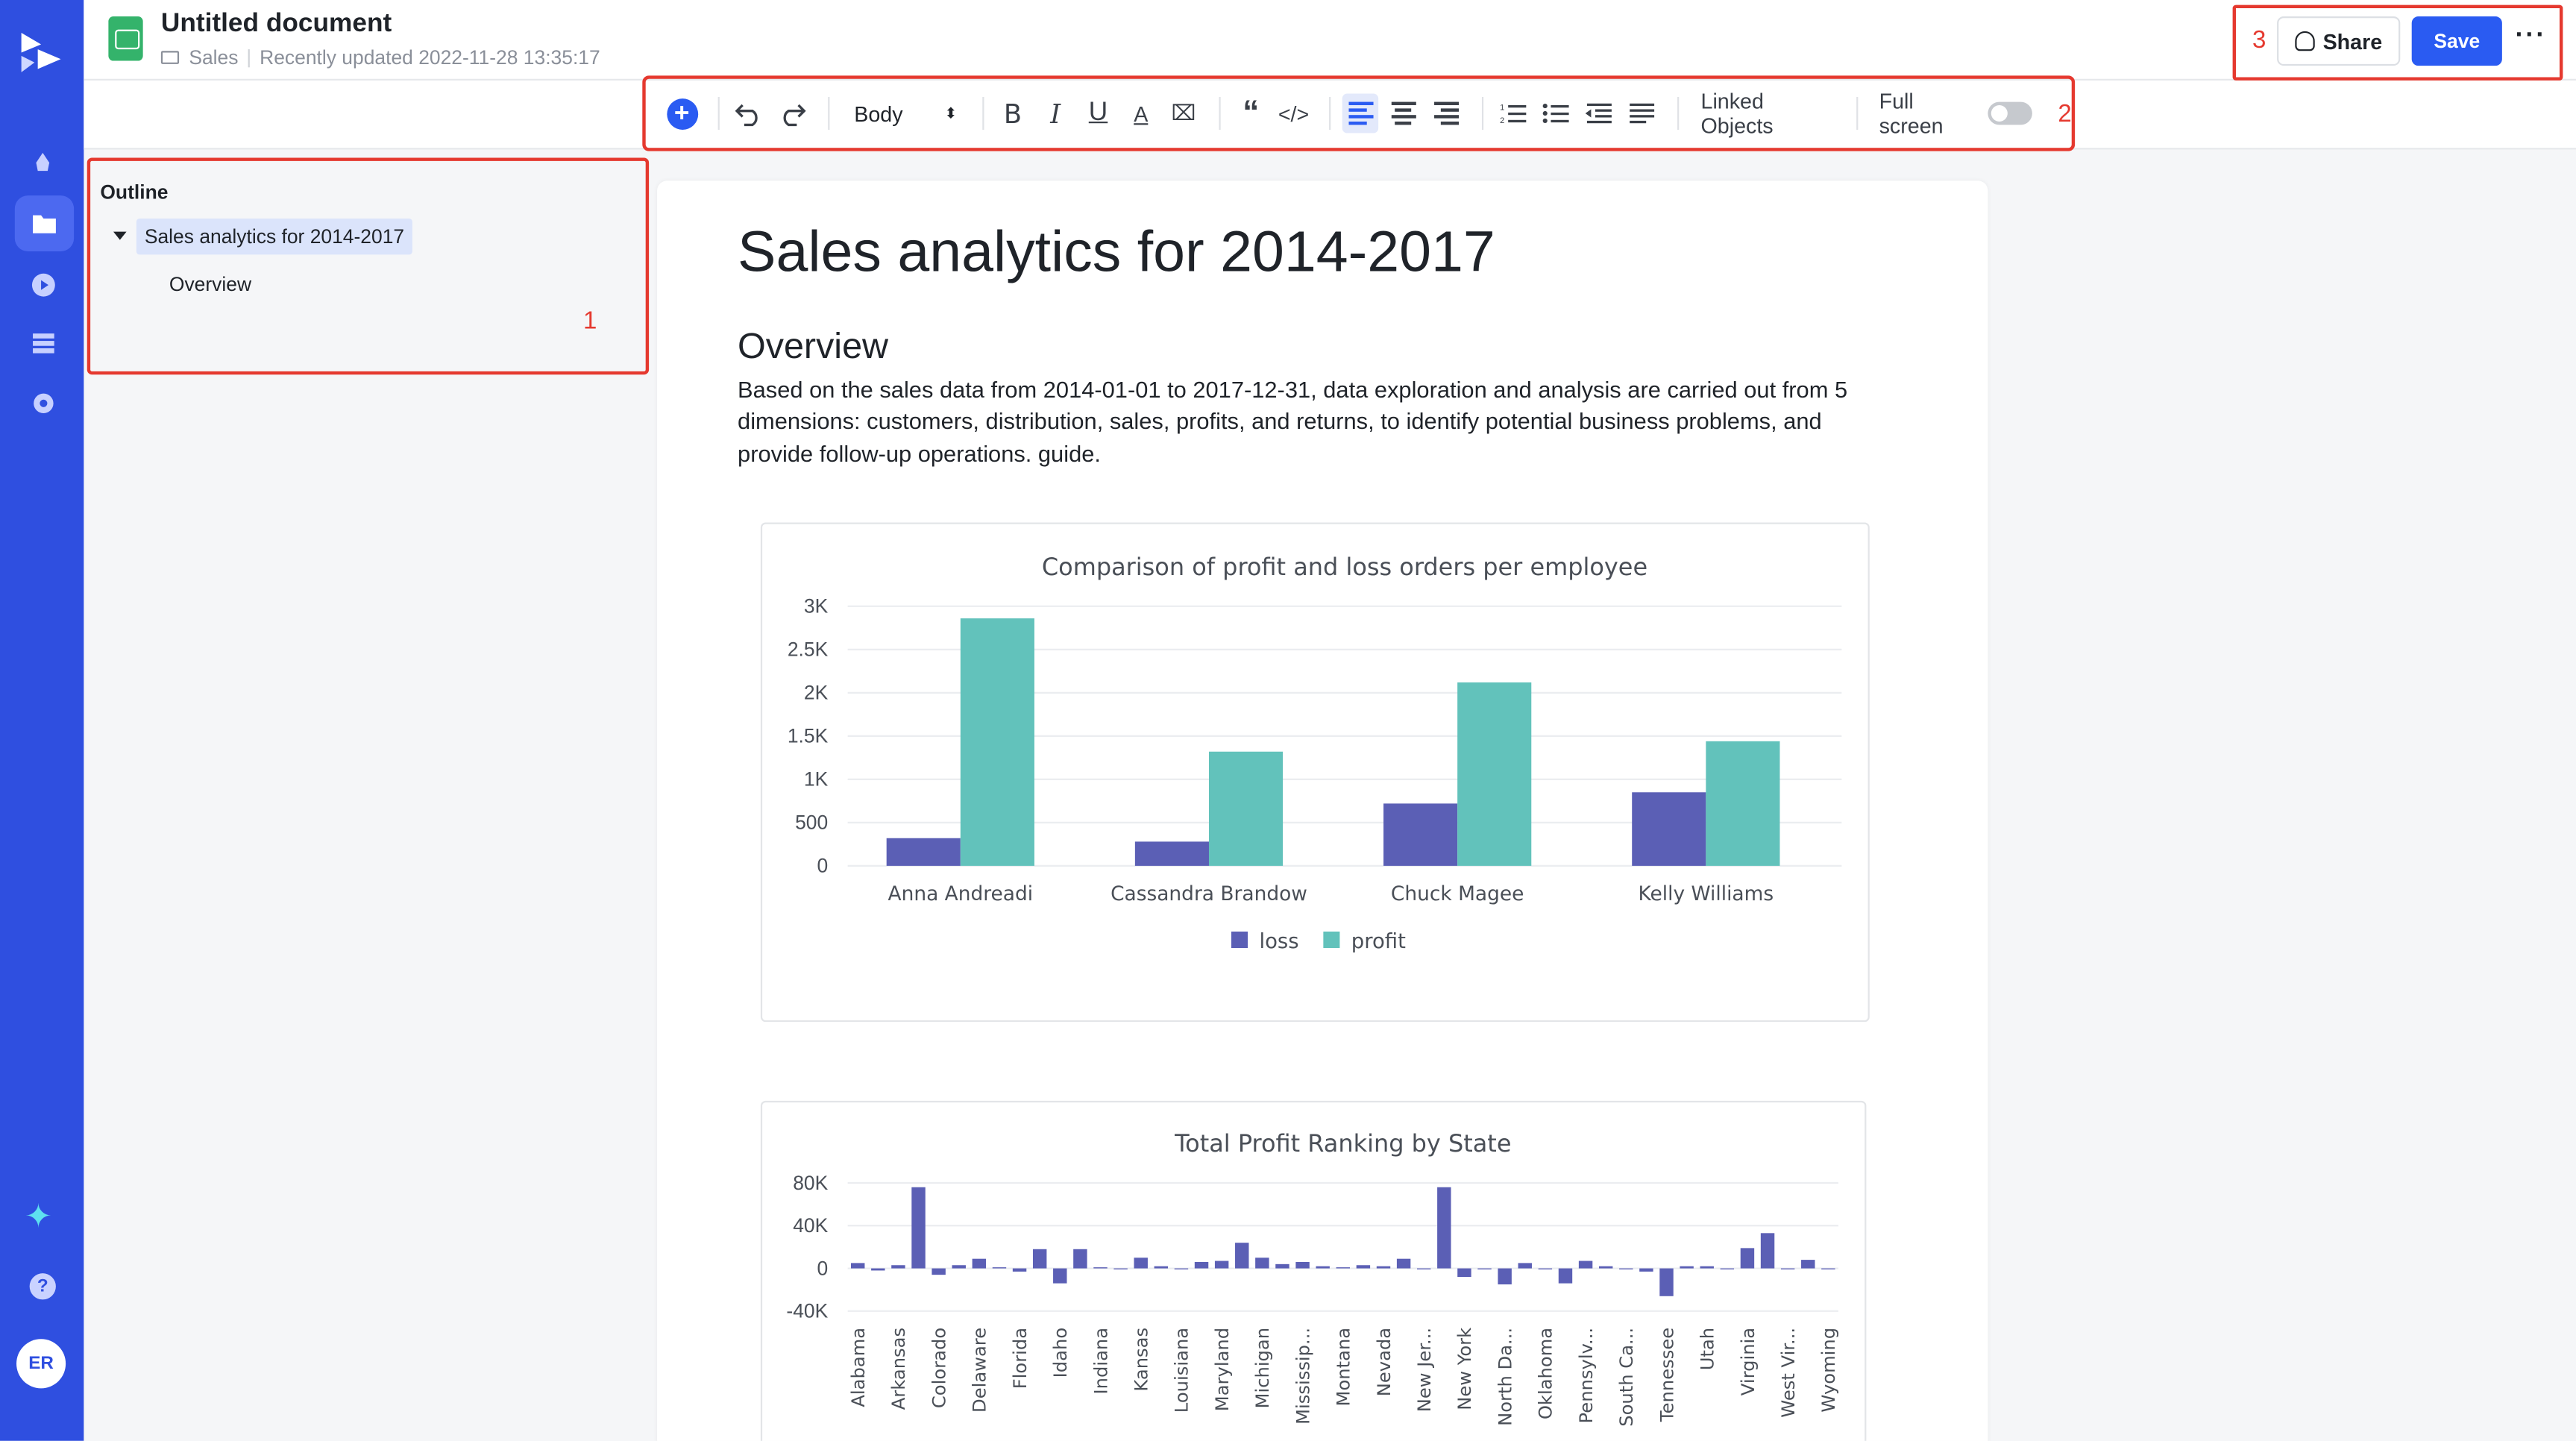 The image size is (2576, 1441). Describe the element at coordinates (980, 1370) in the screenshot. I see `state-label: Delaware` at that location.